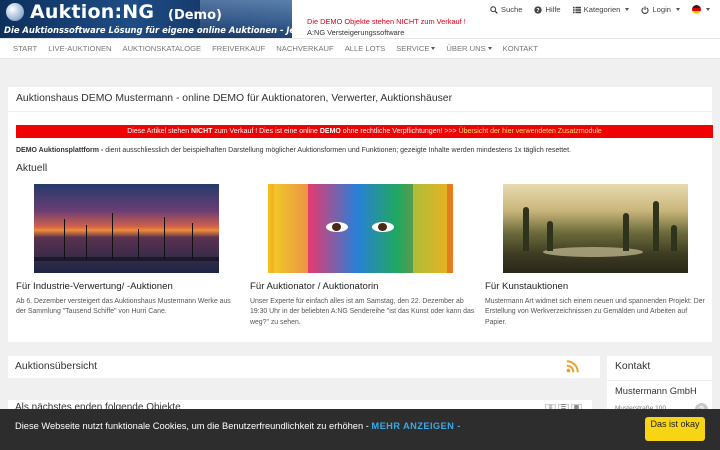 Image resolution: width=720 pixels, height=450 pixels. What do you see at coordinates (520, 48) in the screenshot?
I see `nav-item-kontakt: KONTAKT` at bounding box center [520, 48].